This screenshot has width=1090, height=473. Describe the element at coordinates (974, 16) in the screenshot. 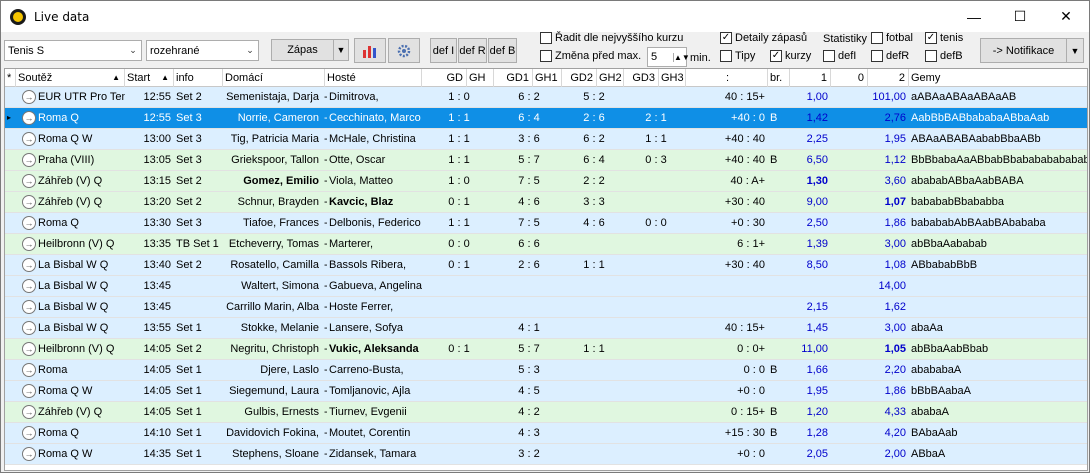

I see `minimize-button: —` at that location.